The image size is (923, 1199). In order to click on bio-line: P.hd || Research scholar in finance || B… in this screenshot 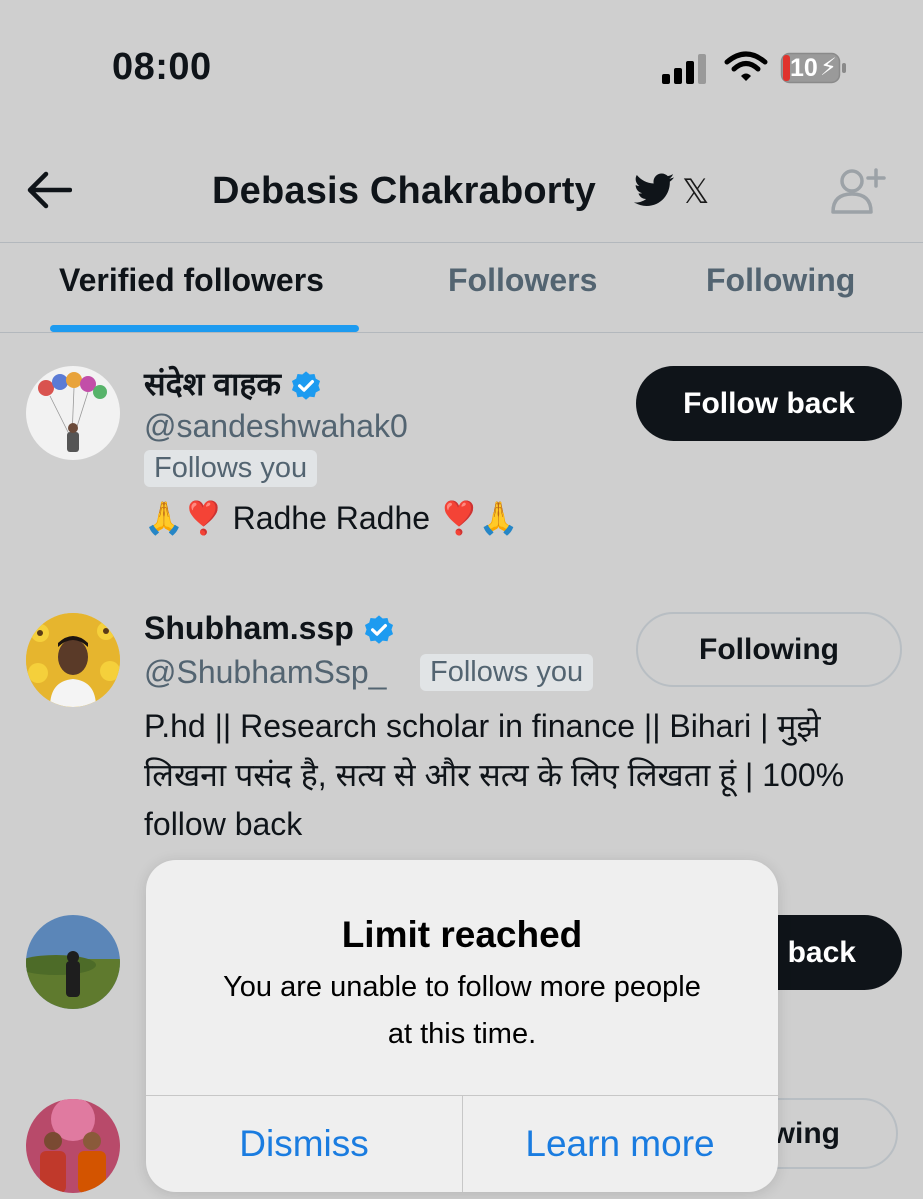, I will do `click(482, 726)`.